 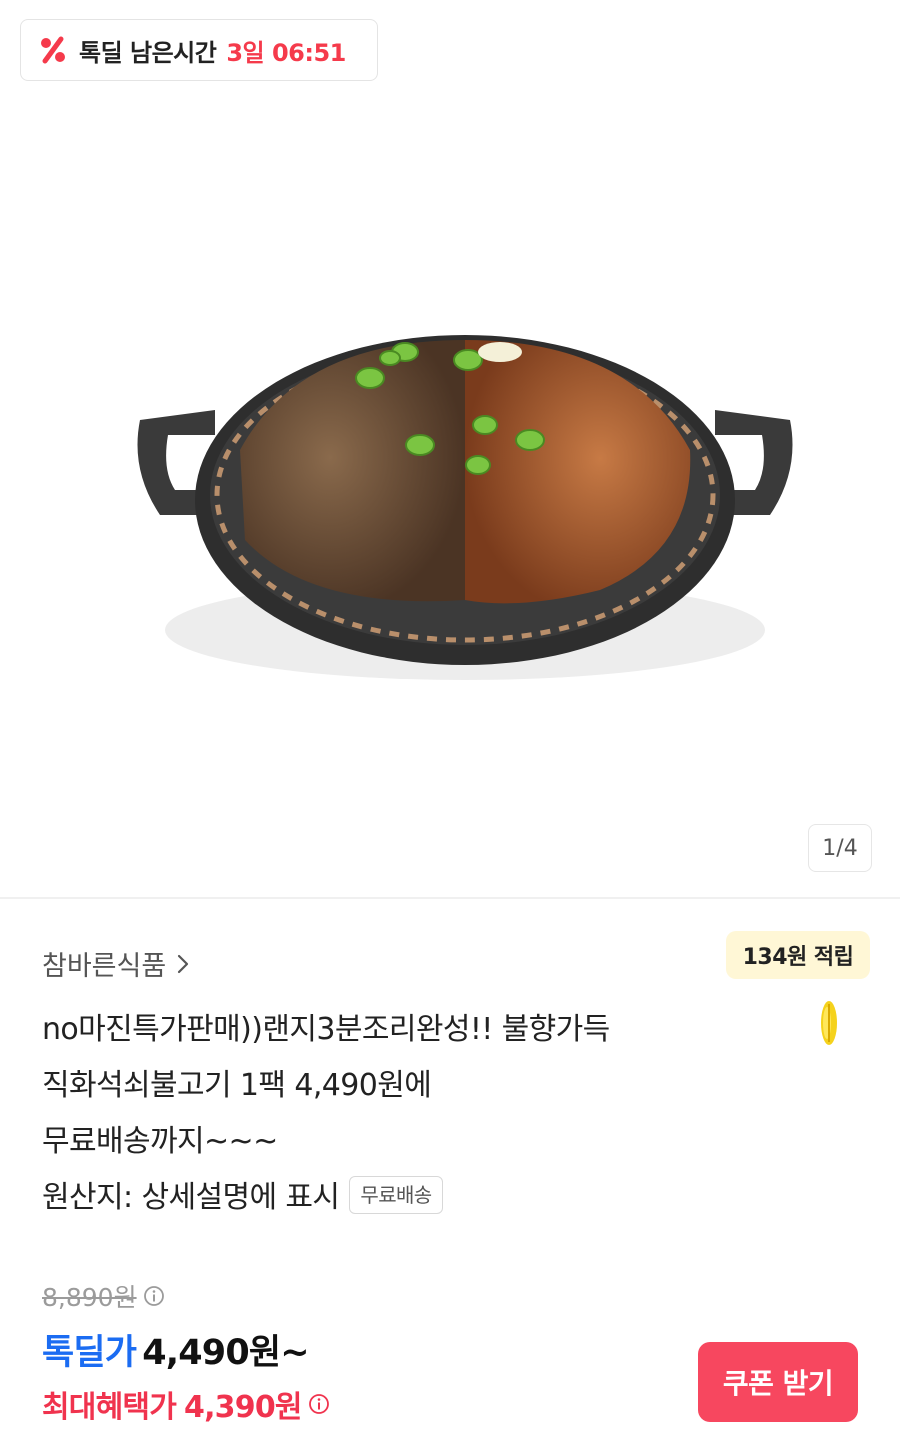 What do you see at coordinates (243, 1407) in the screenshot?
I see `best-price-value: 4,390원` at bounding box center [243, 1407].